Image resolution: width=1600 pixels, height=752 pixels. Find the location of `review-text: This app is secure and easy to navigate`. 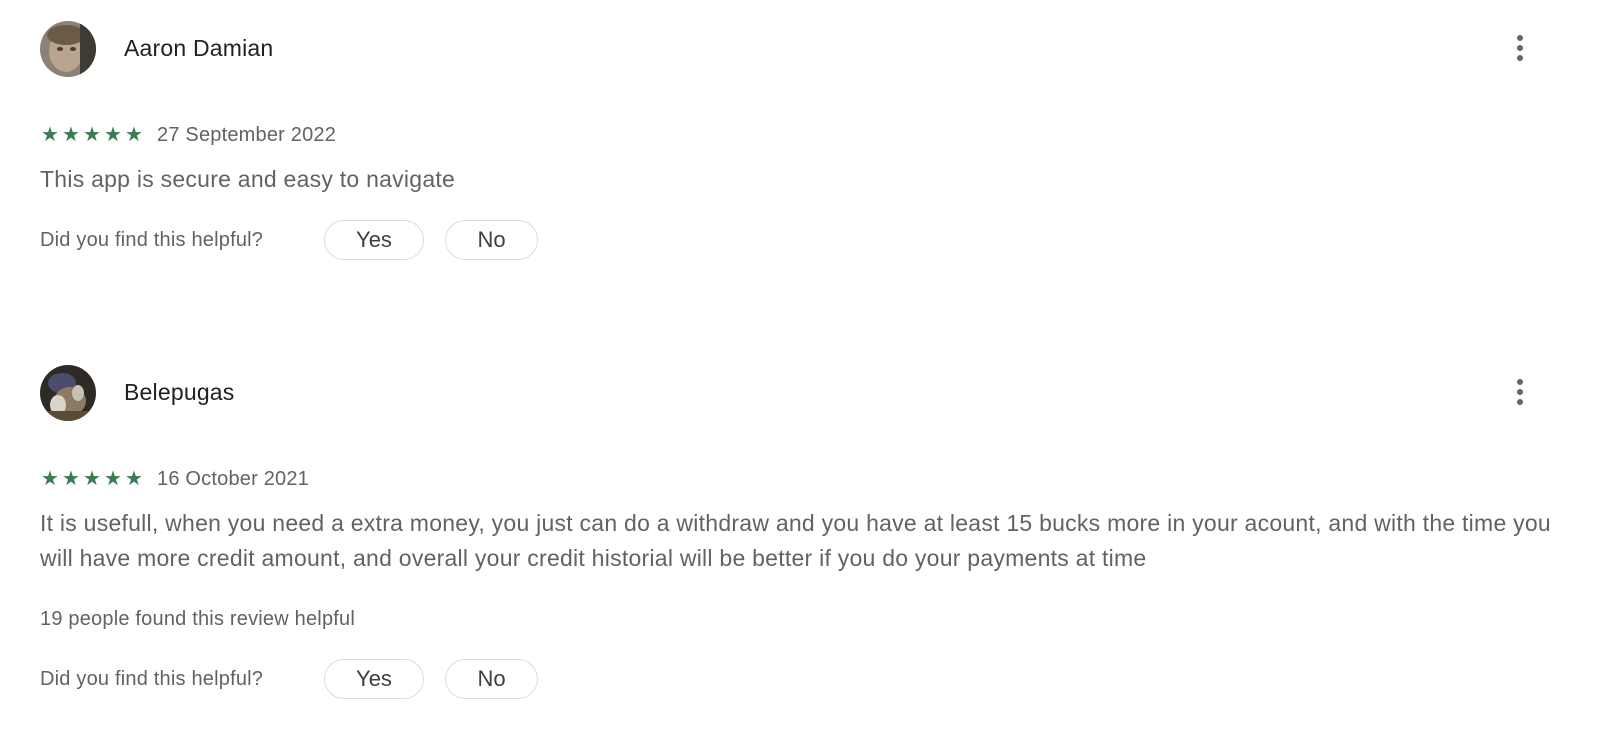

review-text: This app is secure and easy to navigate is located at coordinates (248, 179).